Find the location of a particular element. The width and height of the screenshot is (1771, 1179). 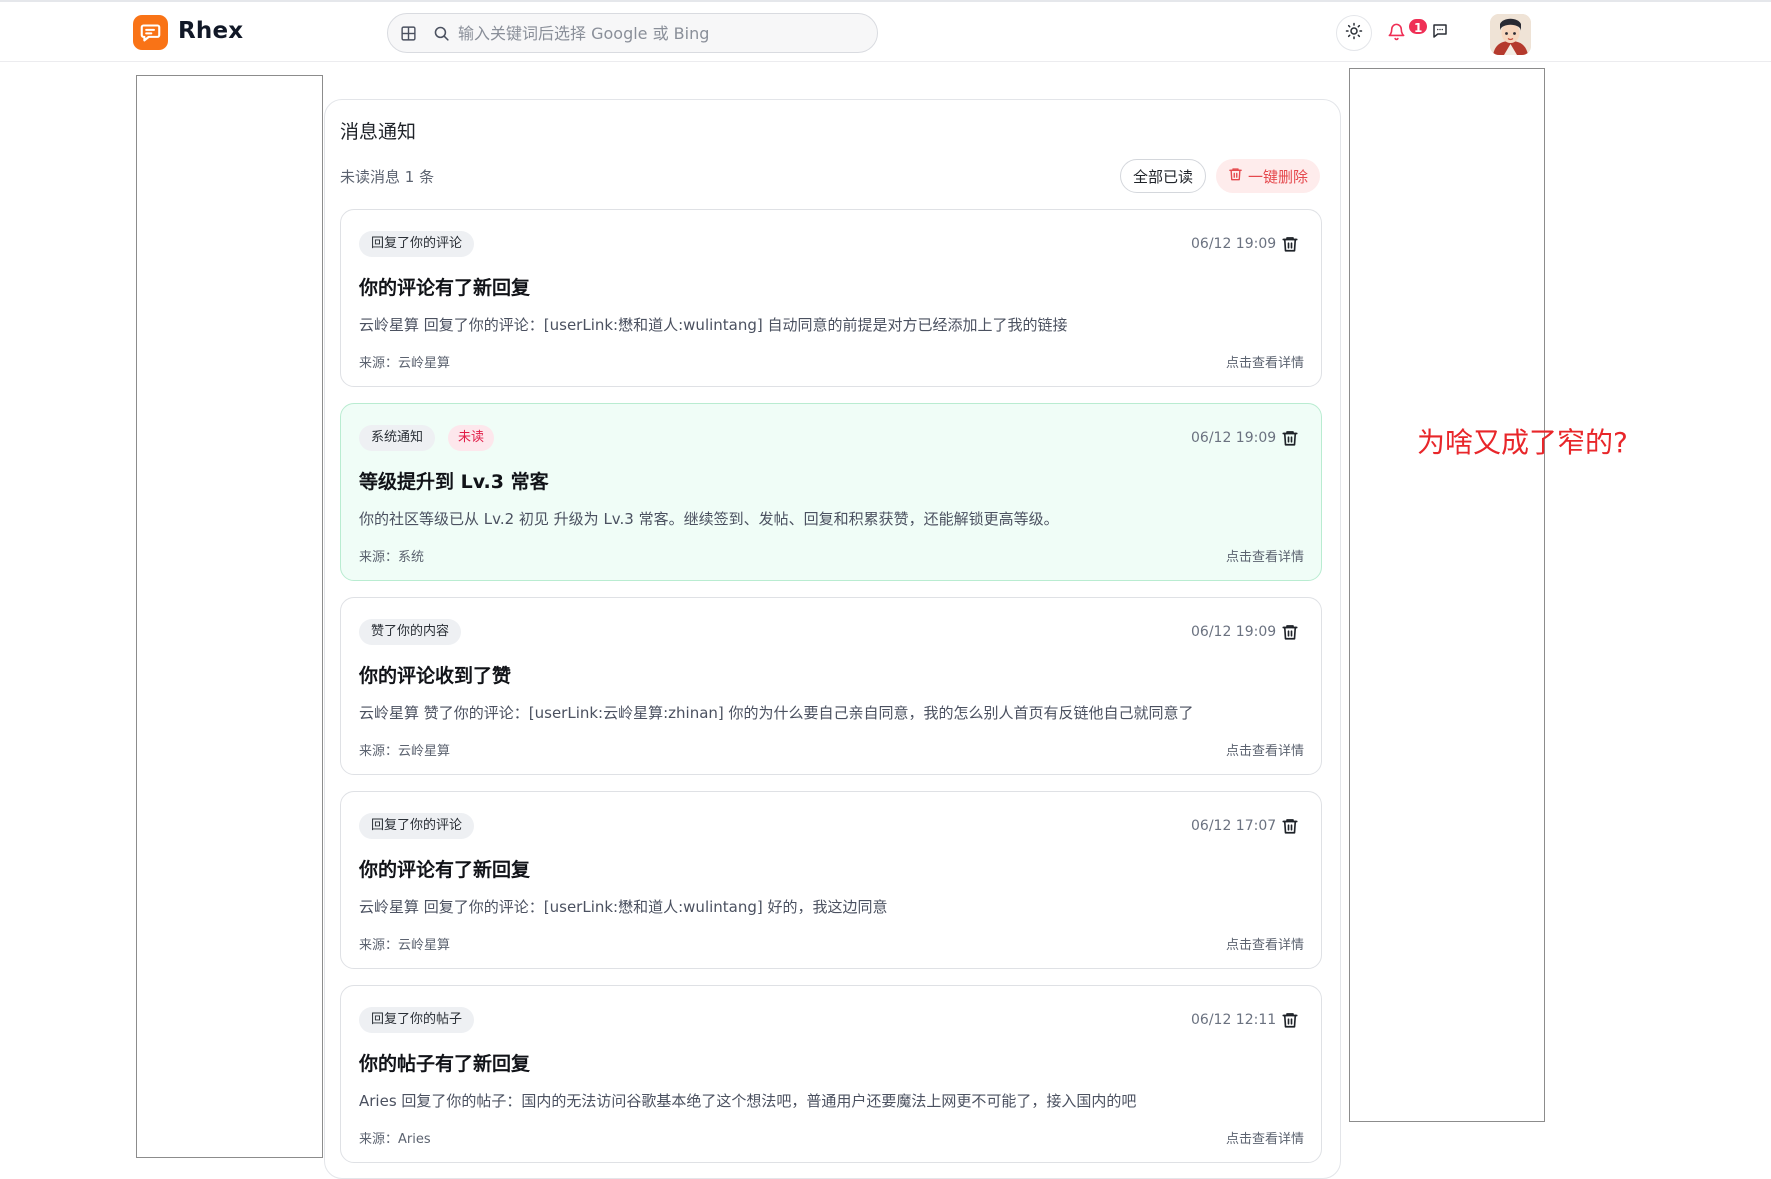

search-input is located at coordinates (658, 33).